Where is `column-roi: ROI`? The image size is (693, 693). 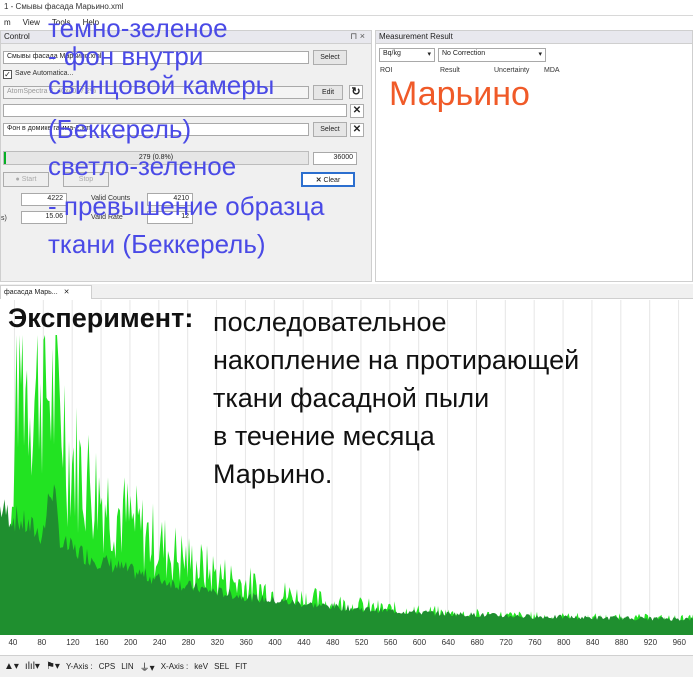 column-roi: ROI is located at coordinates (386, 70).